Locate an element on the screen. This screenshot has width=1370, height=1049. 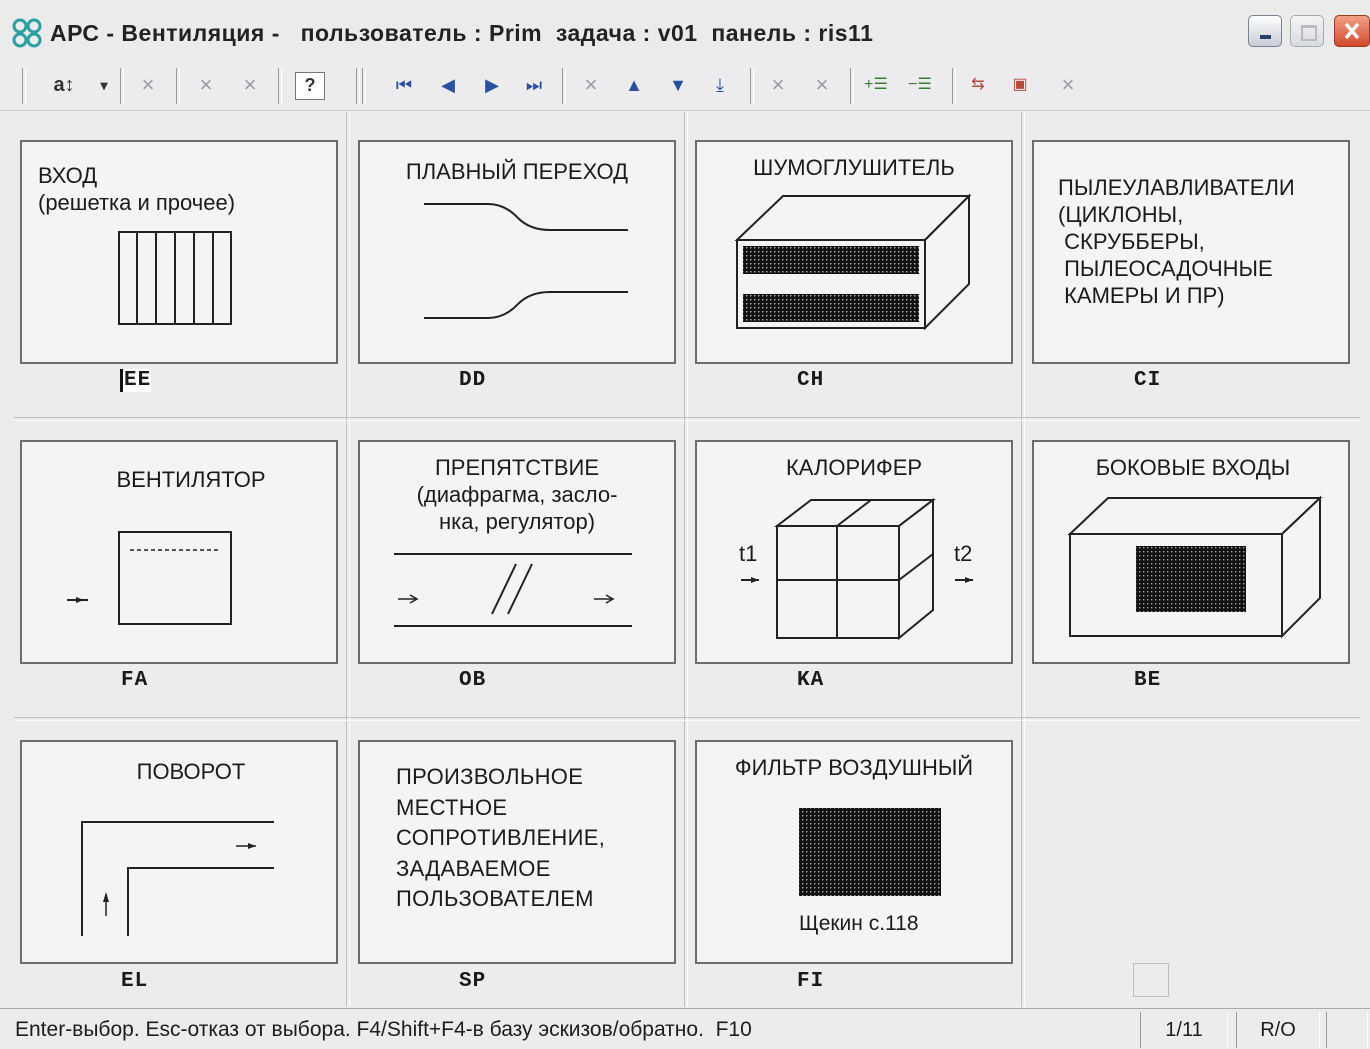
sketch-card-inlet: ВХОД (решетка и прочее) is located at coordinates (179, 252).